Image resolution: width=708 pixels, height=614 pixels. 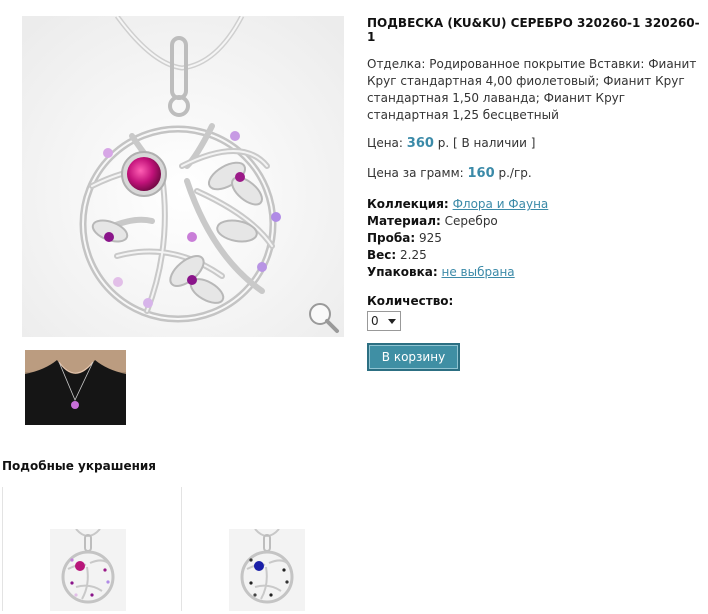 What do you see at coordinates (501, 204) in the screenshot?
I see `collection-link: Флора и Фауна` at bounding box center [501, 204].